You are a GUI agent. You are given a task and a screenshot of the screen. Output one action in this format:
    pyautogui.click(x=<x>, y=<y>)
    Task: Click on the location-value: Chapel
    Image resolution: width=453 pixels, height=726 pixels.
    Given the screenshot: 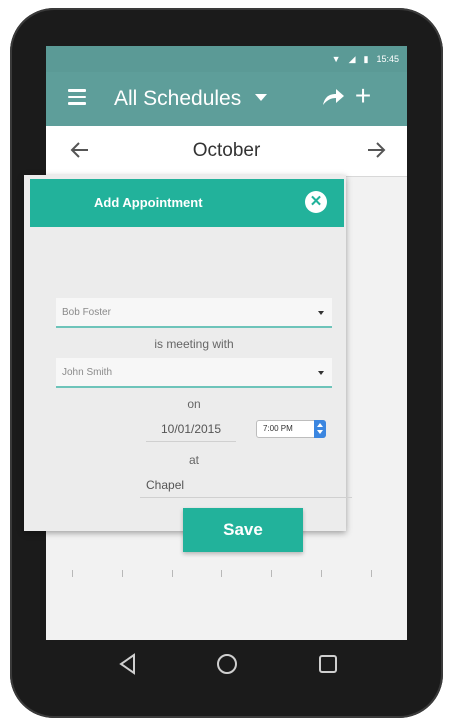 What is the action you would take?
    pyautogui.click(x=165, y=485)
    